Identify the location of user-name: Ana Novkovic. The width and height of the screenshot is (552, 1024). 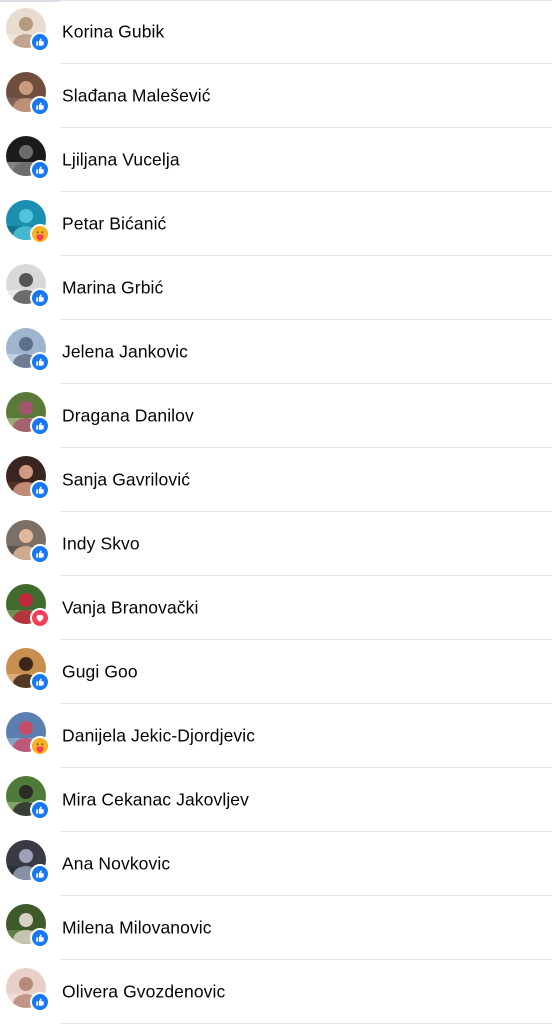
(116, 864).